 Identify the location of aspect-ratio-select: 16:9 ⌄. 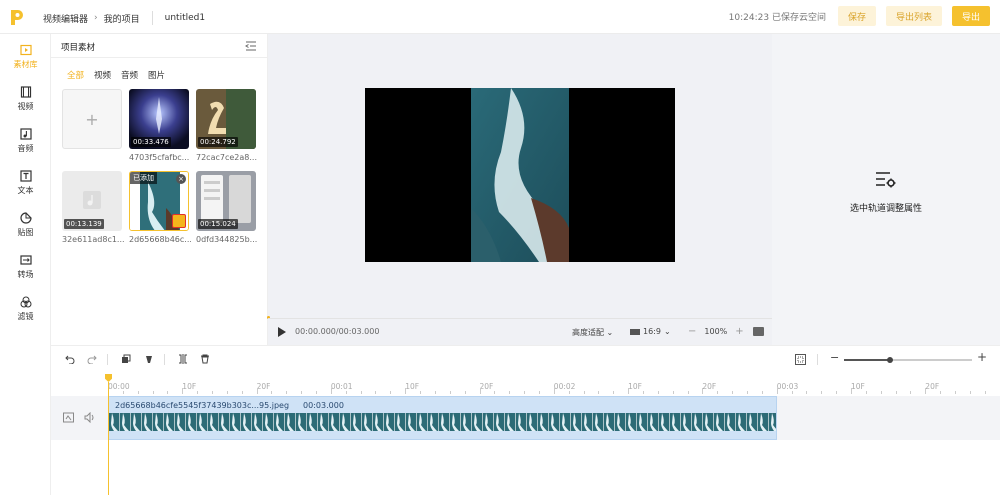
(650, 331).